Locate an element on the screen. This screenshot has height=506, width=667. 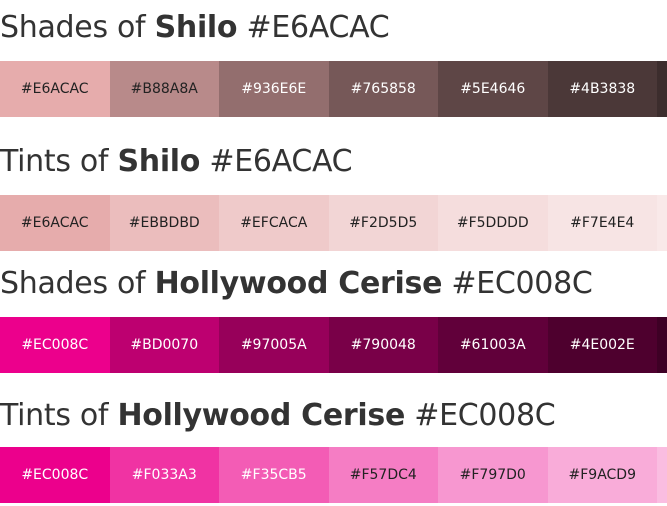
swatch-hex-label: #EFCACA is located at coordinates (274, 223).